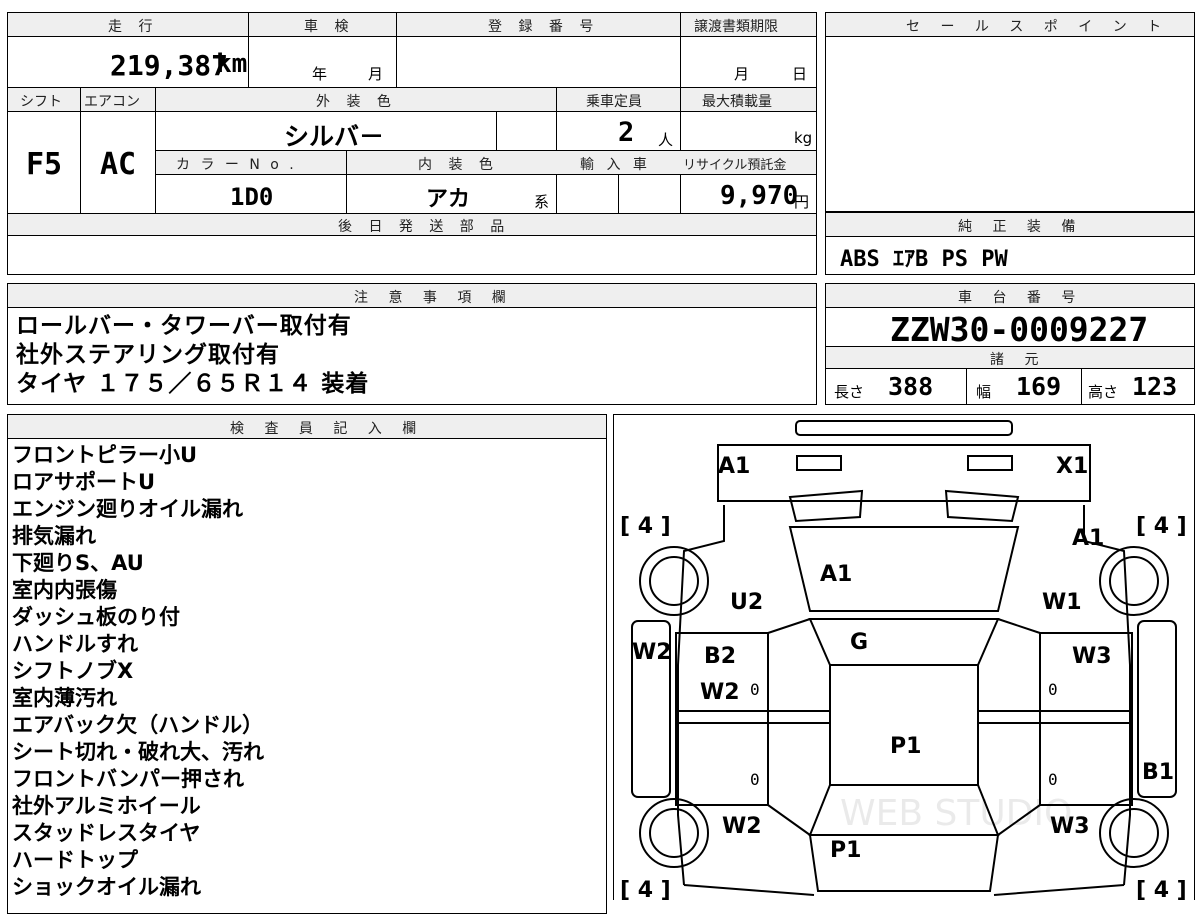 The height and width of the screenshot is (914, 1200). I want to click on left-fender-mark: U2, so click(746, 602).